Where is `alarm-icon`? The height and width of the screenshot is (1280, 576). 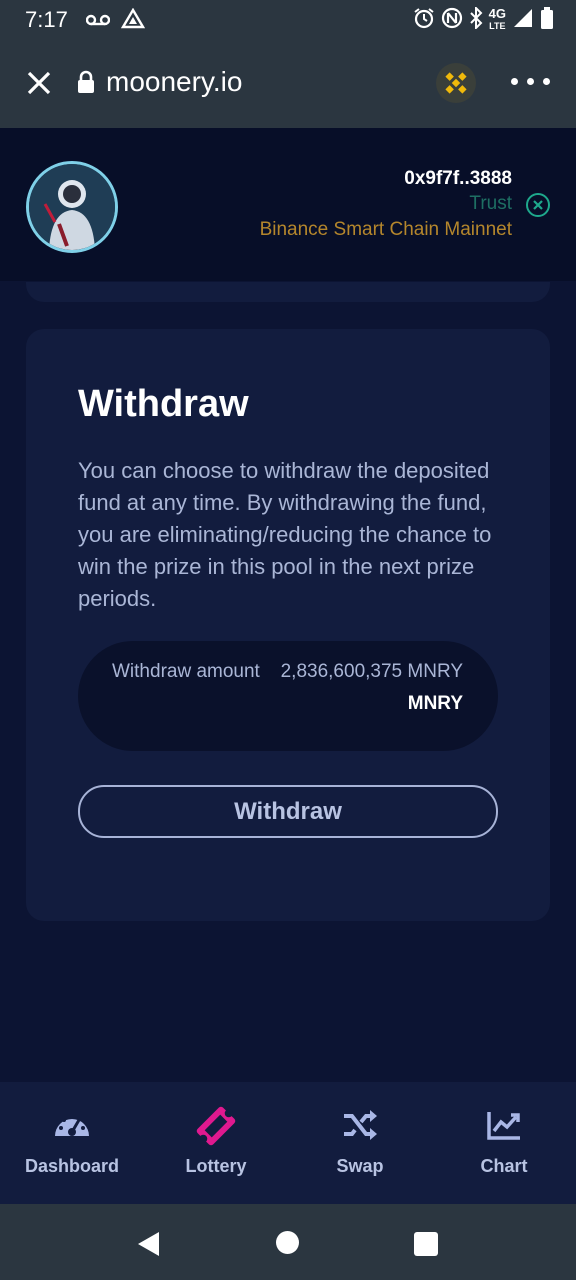
alarm-icon is located at coordinates (424, 20).